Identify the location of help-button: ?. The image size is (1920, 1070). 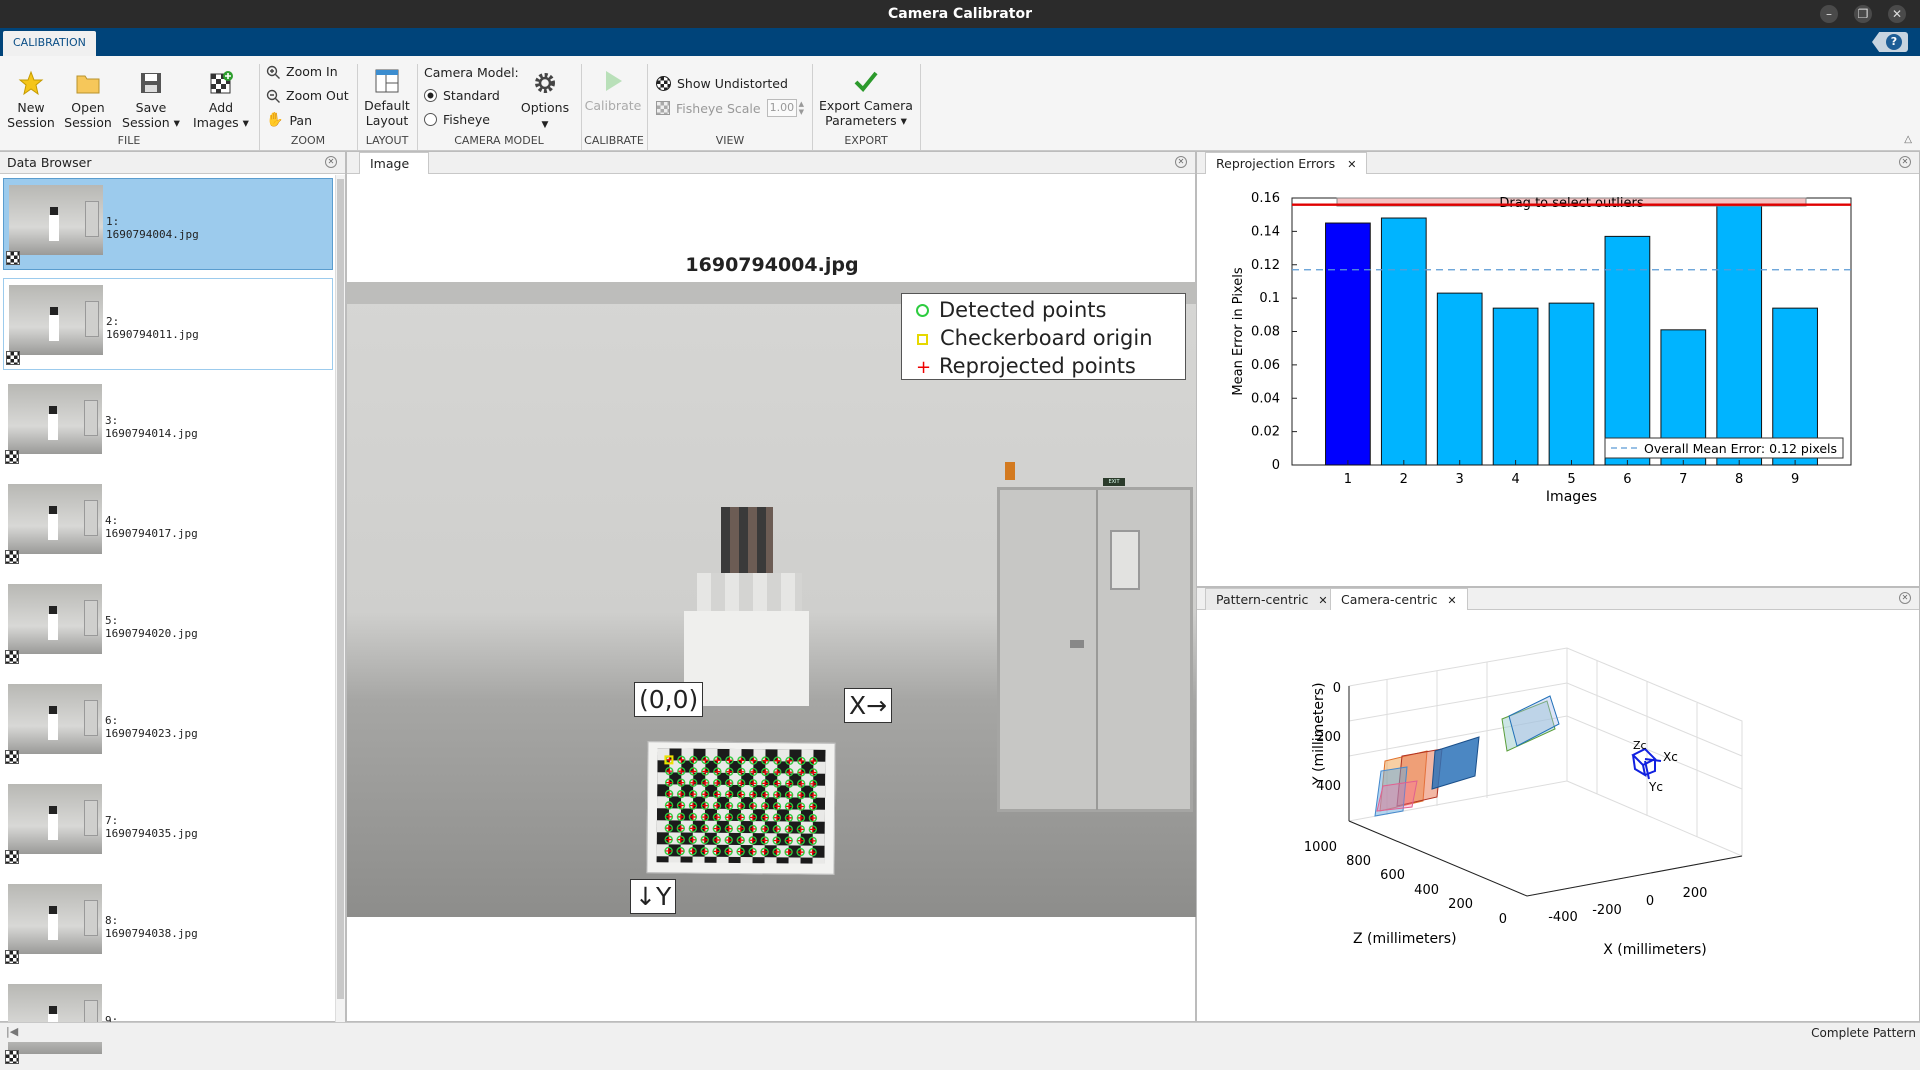
(1890, 42).